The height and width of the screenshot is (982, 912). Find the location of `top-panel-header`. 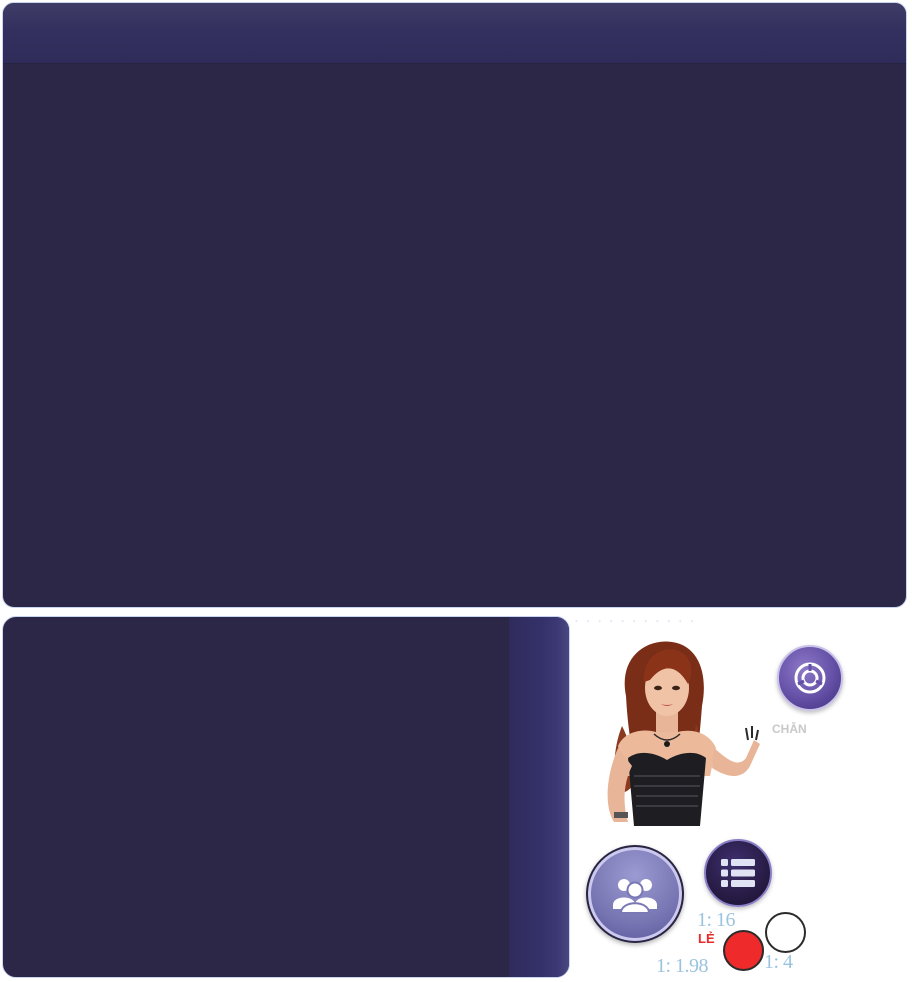

top-panel-header is located at coordinates (454, 33).